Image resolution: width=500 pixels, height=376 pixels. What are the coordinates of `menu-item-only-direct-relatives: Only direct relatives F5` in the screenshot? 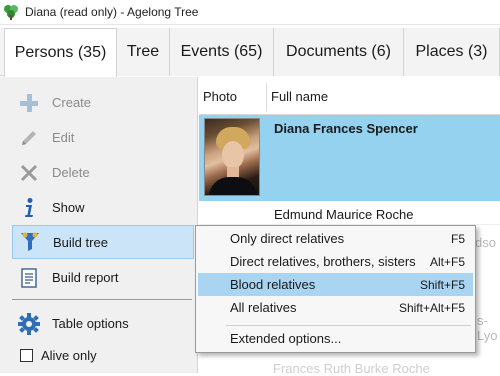 It's located at (335, 238).